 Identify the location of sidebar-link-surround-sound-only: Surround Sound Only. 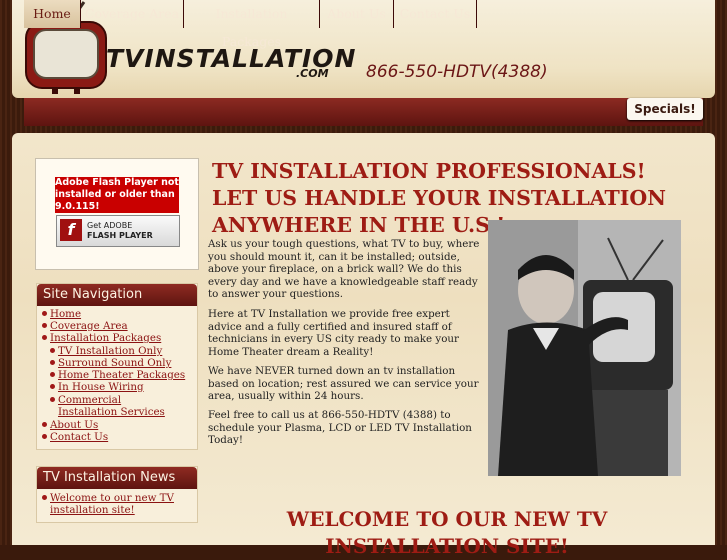
(114, 363).